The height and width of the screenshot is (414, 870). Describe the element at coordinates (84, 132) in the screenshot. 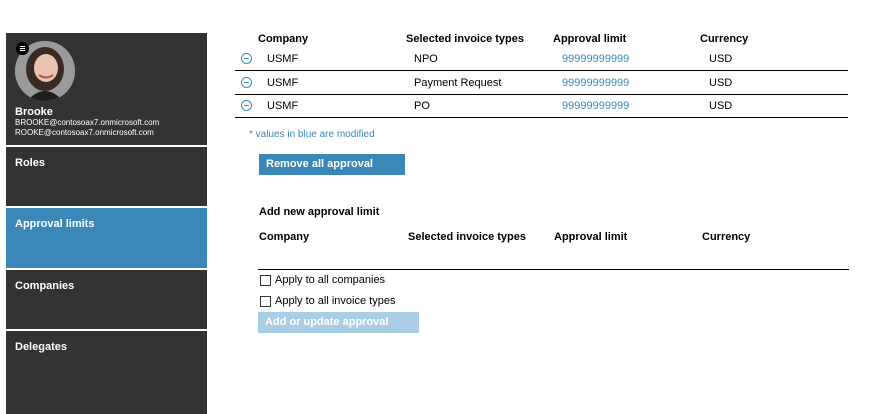

I see `user-email-secondary: ROOKE@contosoax7.onmicrosoft.com` at that location.